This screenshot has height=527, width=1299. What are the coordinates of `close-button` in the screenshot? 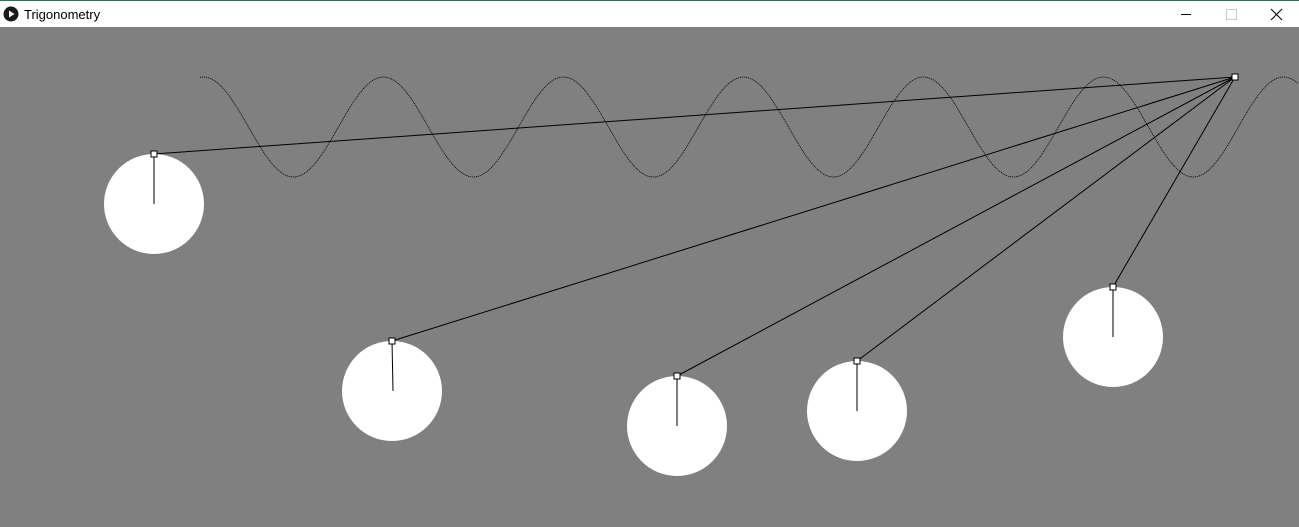 It's located at (1276, 14).